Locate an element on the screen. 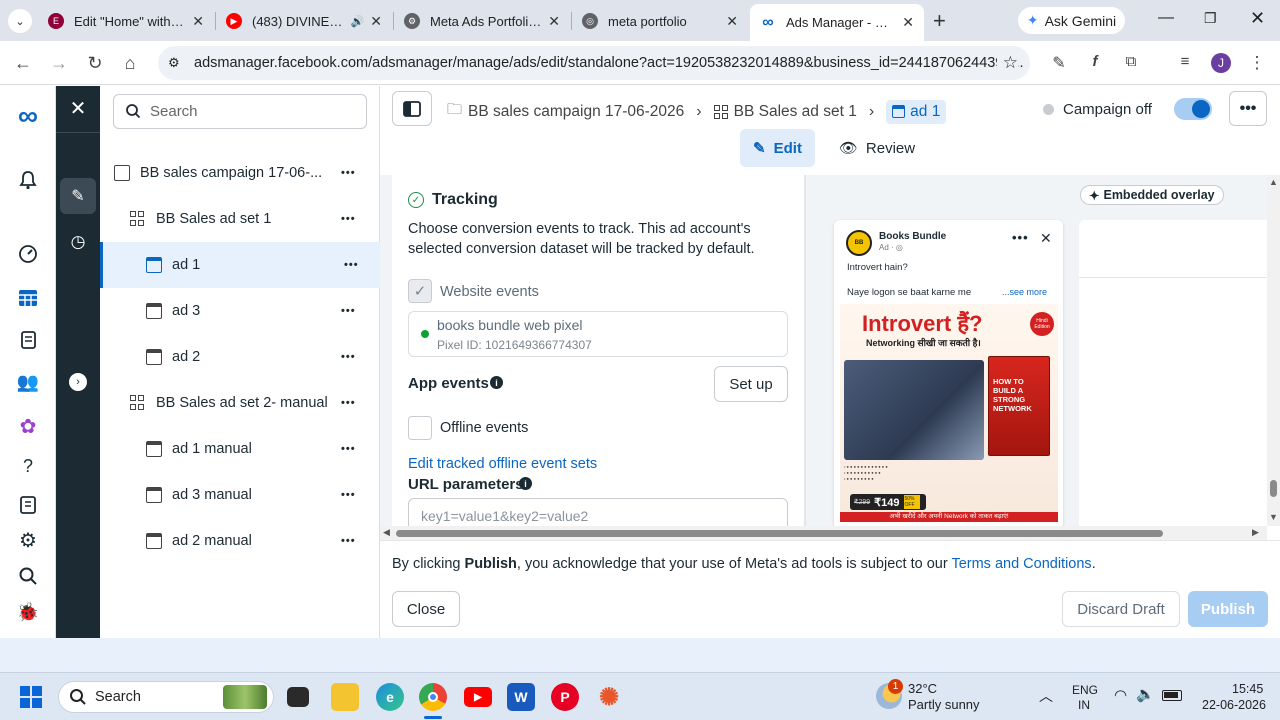  settings-gear-icon: ⚙ is located at coordinates (28, 540).